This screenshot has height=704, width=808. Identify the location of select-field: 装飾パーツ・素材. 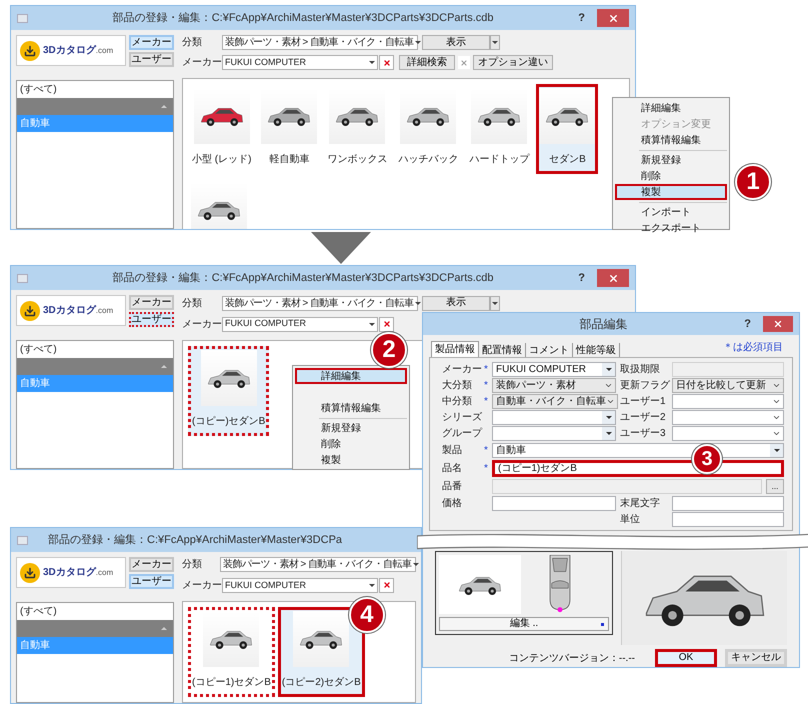
(554, 385).